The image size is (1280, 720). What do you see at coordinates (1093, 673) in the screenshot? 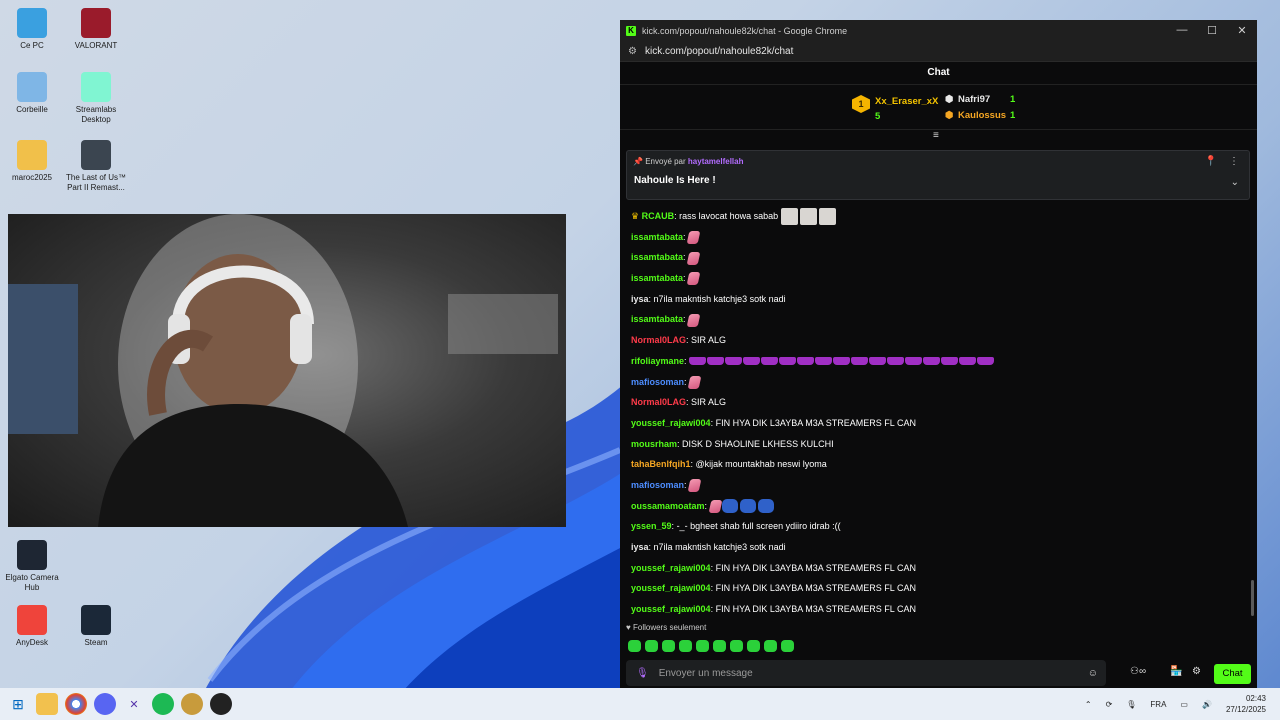
I see `emoji-picker-icon: ☺` at bounding box center [1093, 673].